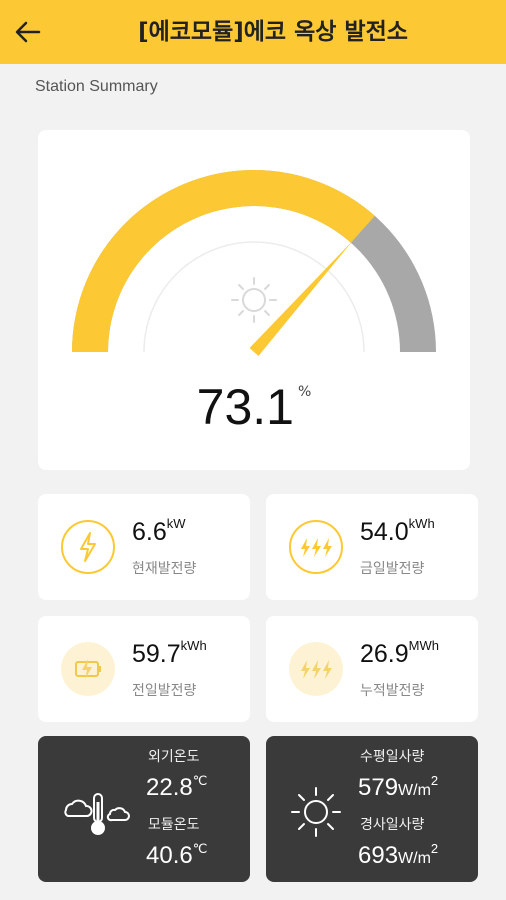 This screenshot has height=900, width=506. I want to click on gauge-unit: %, so click(305, 392).